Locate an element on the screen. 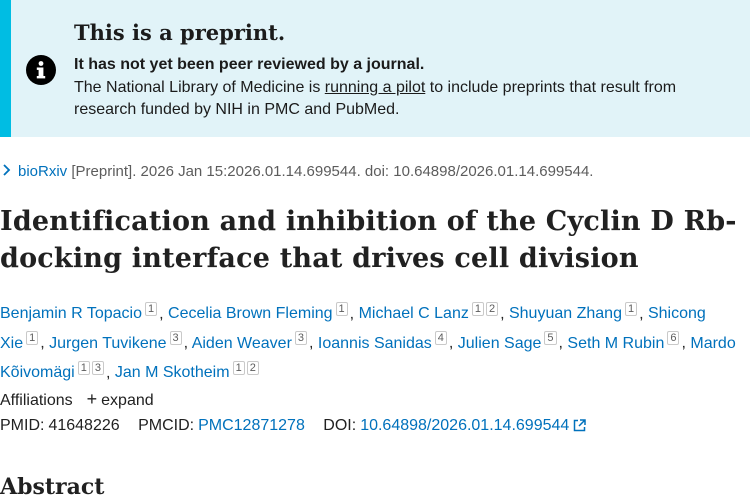 The height and width of the screenshot is (500, 750). affiliations-toggle: Affiliations + expand is located at coordinates (77, 399).